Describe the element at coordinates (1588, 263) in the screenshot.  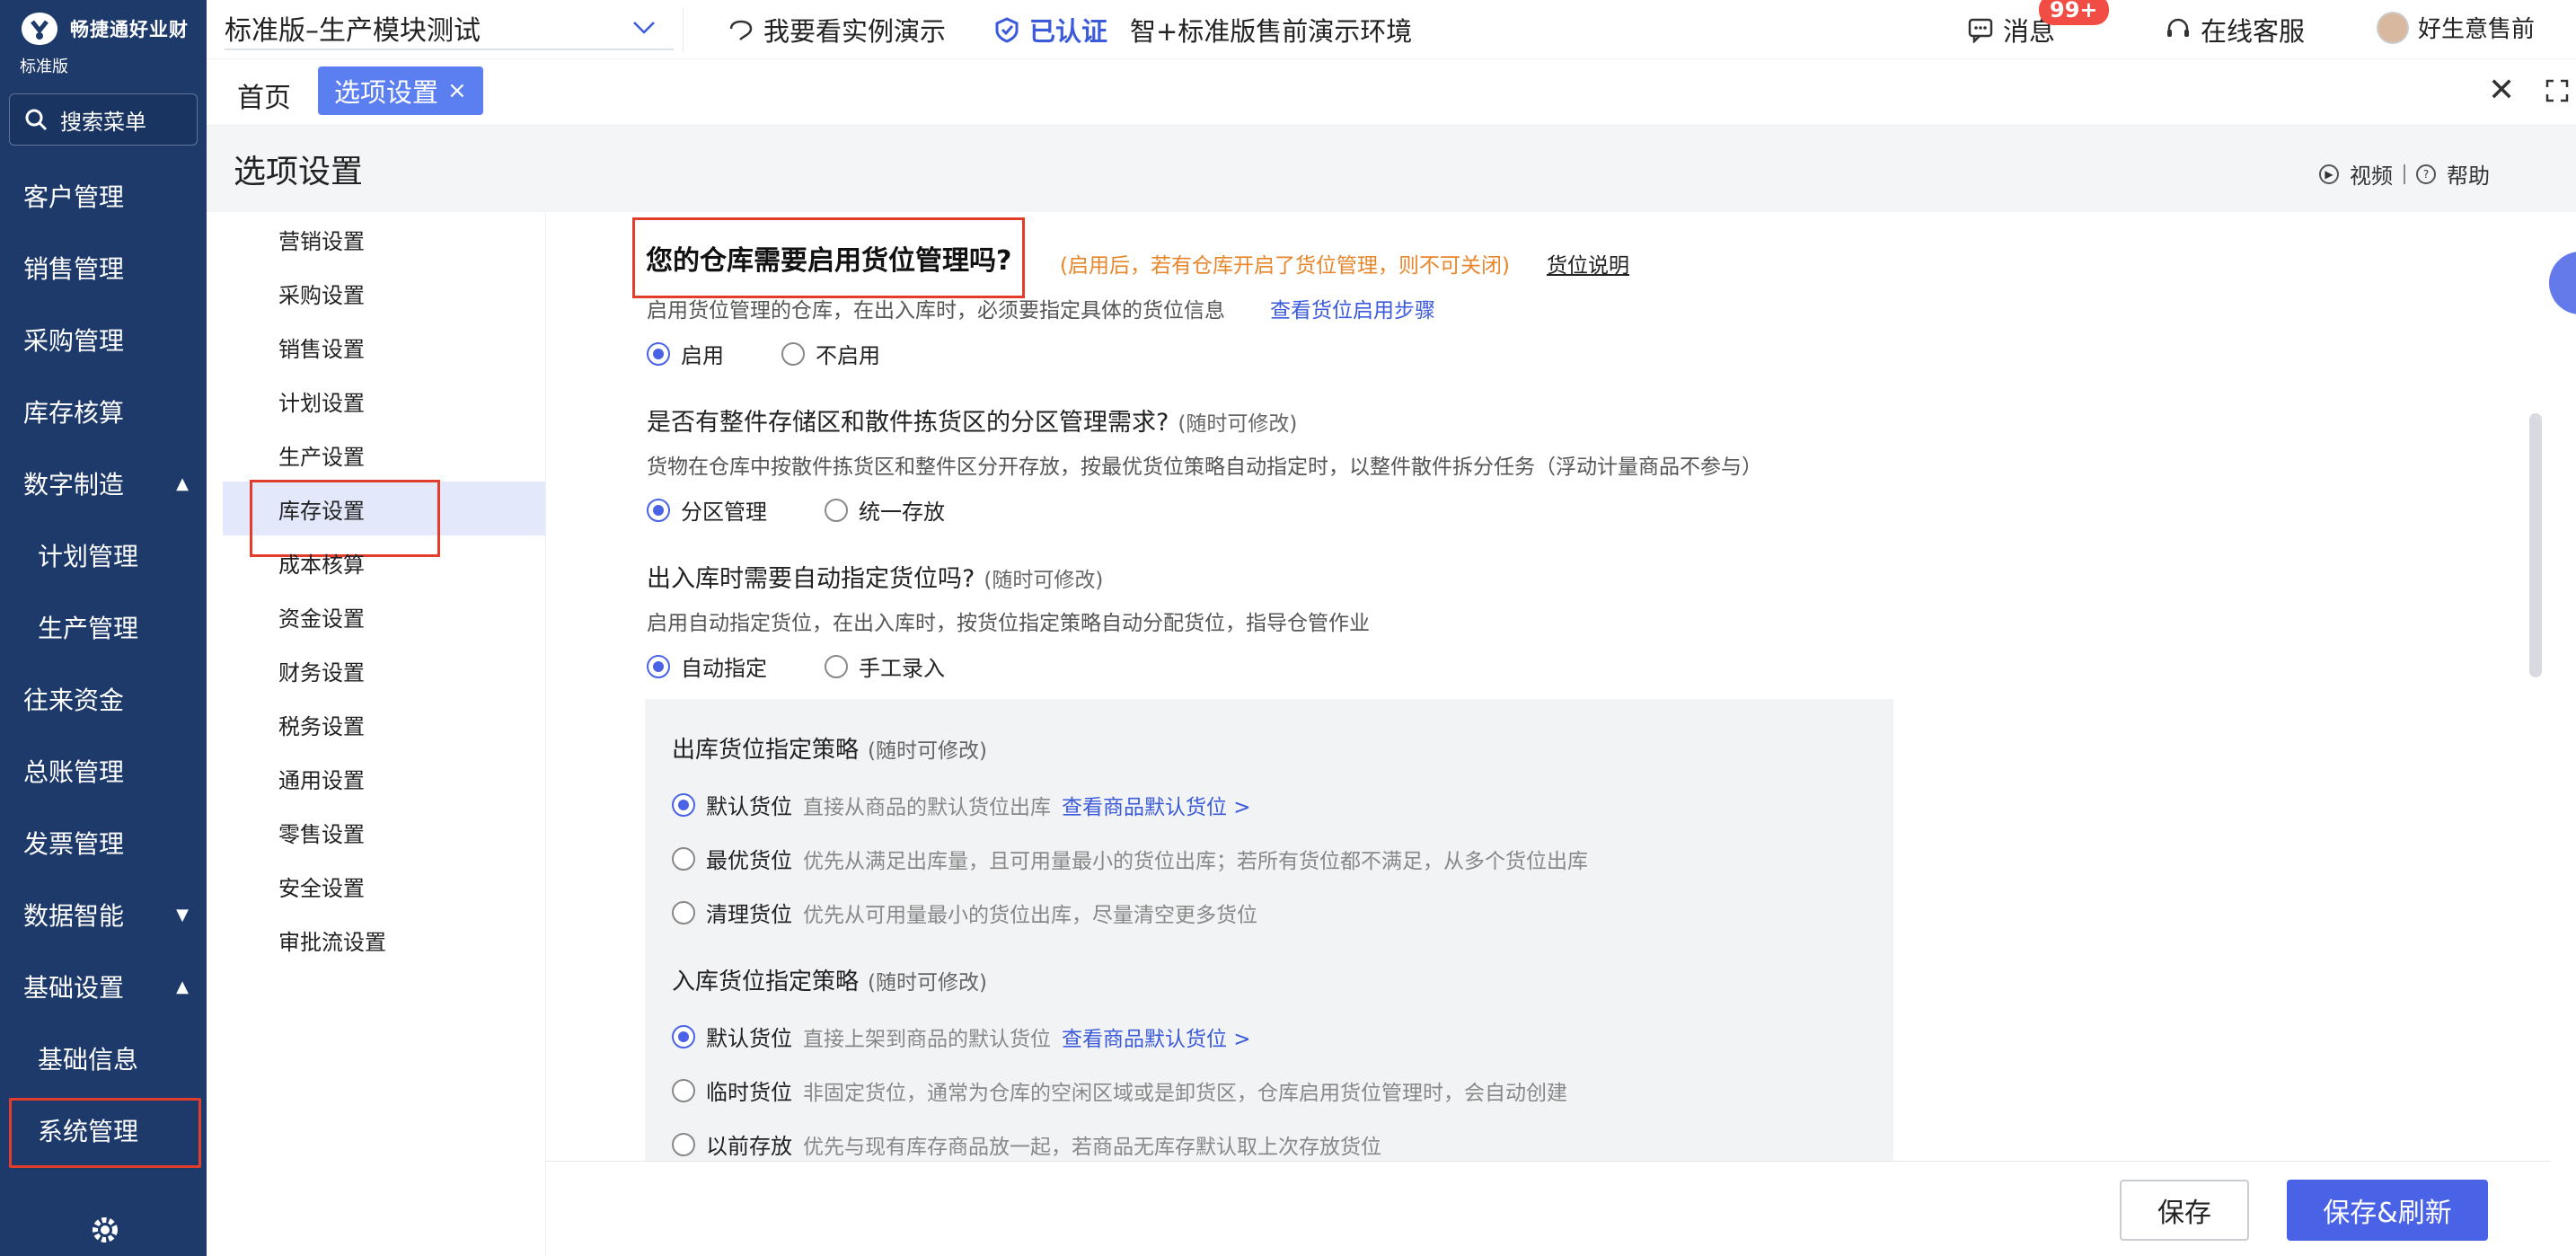
I see `bin-explanation-link: 货位说明` at that location.